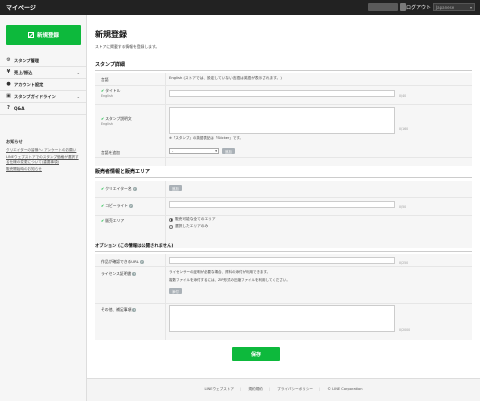 This screenshot has width=480, height=401. I want to click on top-bar: マイページ ログアウト Japanese ▾, so click(240, 7).